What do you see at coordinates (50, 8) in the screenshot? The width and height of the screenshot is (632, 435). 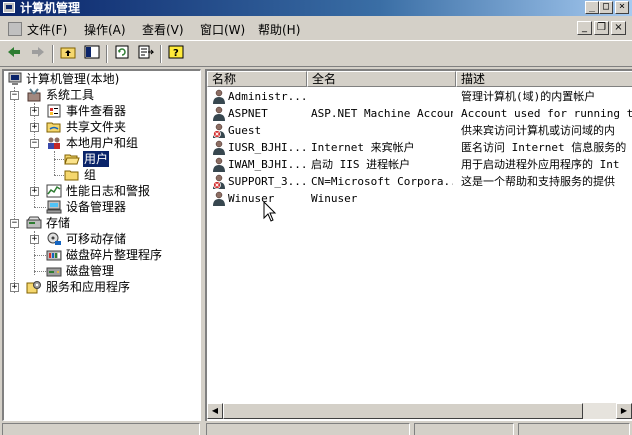 I see `window-title: 计算机管理` at bounding box center [50, 8].